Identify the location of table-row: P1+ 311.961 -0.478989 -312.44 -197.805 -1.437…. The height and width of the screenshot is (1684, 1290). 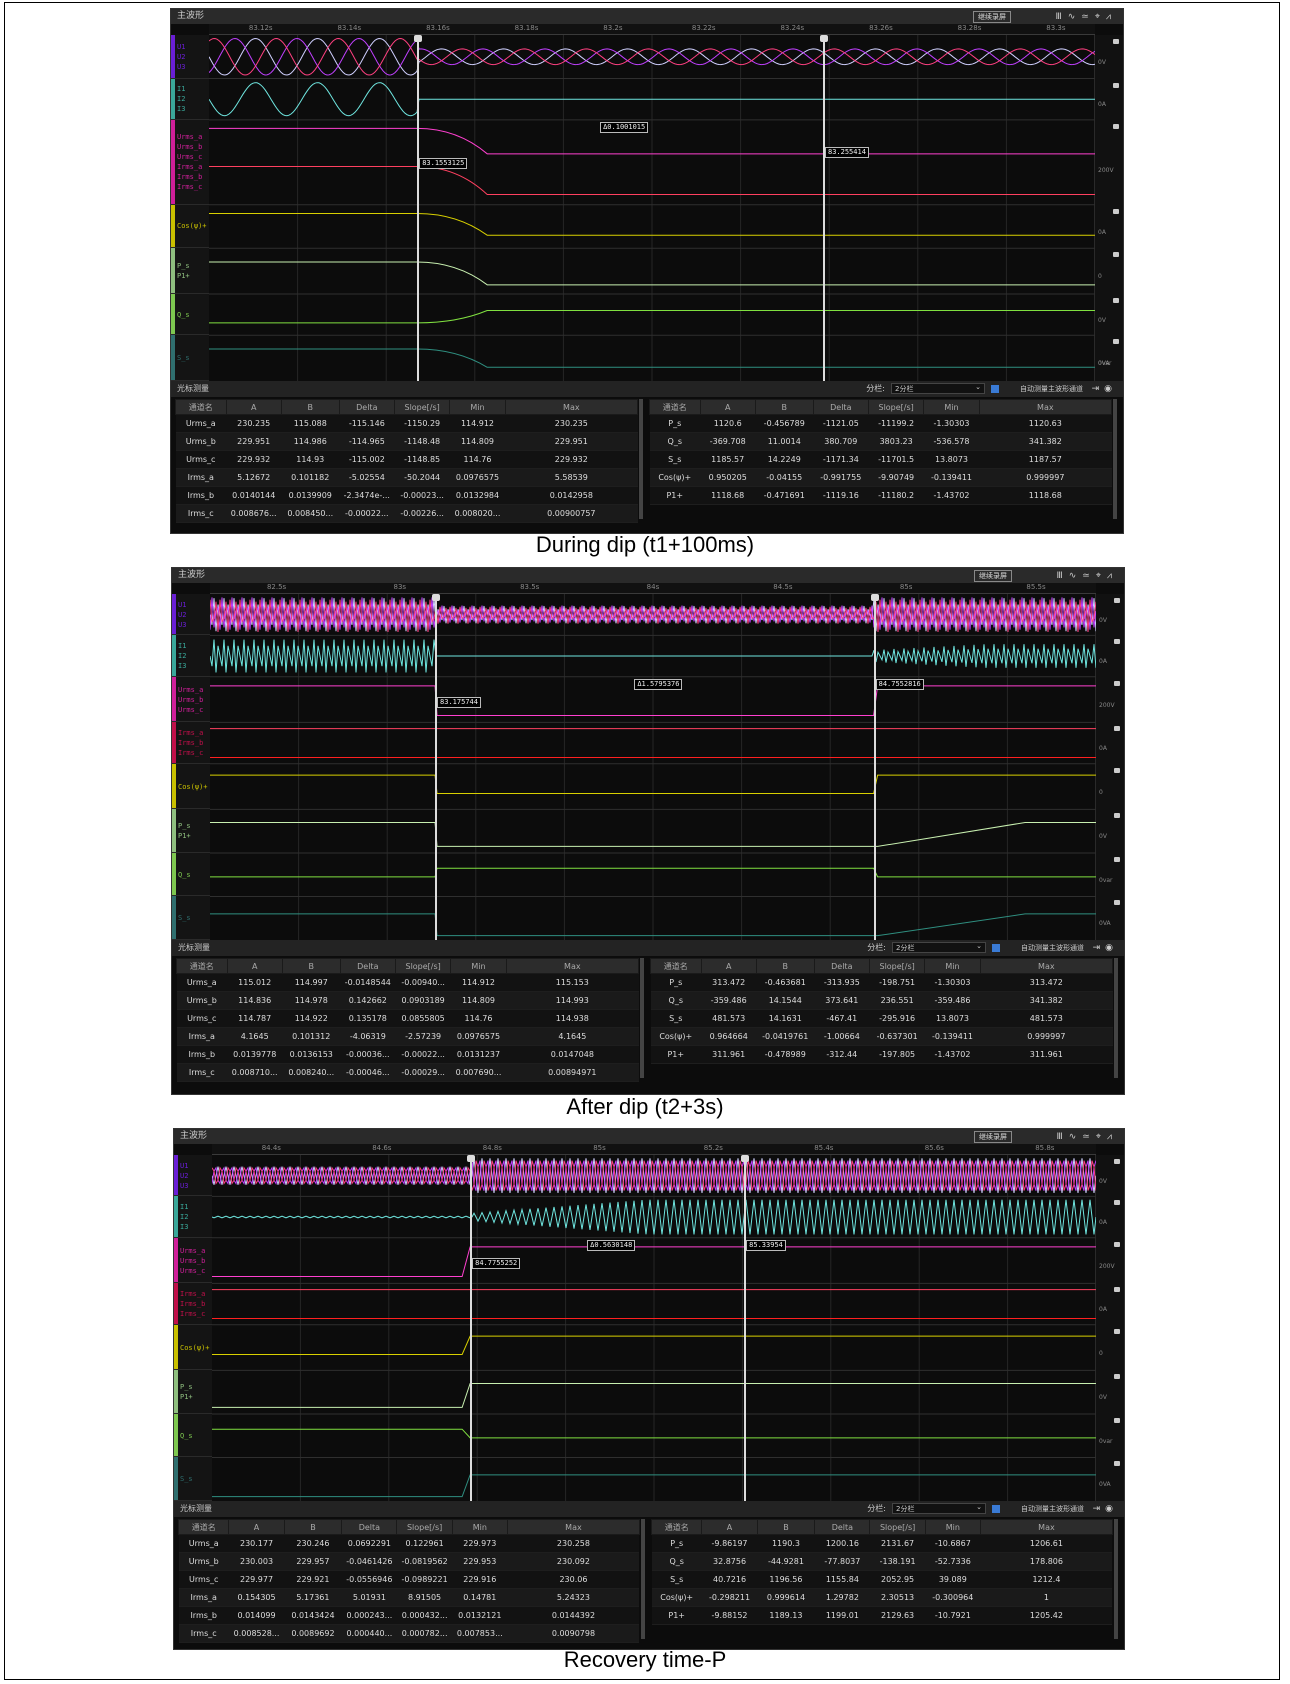
(881, 1054).